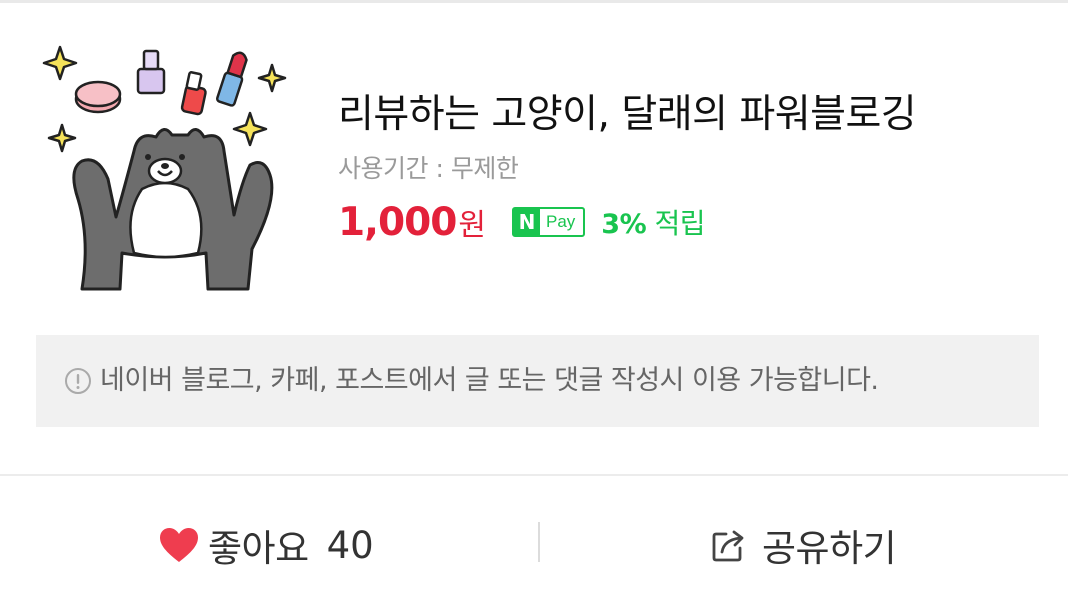 The width and height of the screenshot is (1068, 603). What do you see at coordinates (231, 79) in the screenshot?
I see `lipstick-icon` at bounding box center [231, 79].